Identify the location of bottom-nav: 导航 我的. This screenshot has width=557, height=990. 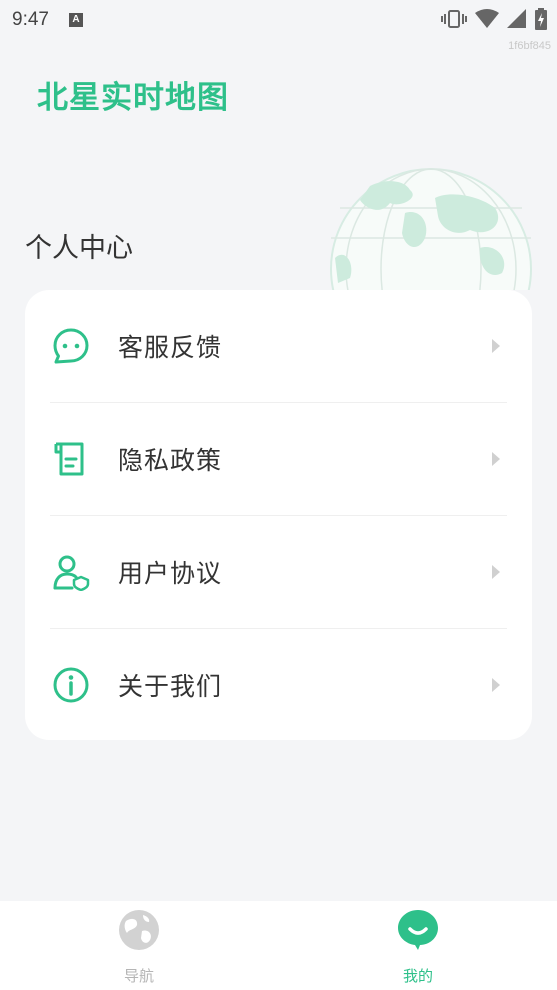
(278, 945).